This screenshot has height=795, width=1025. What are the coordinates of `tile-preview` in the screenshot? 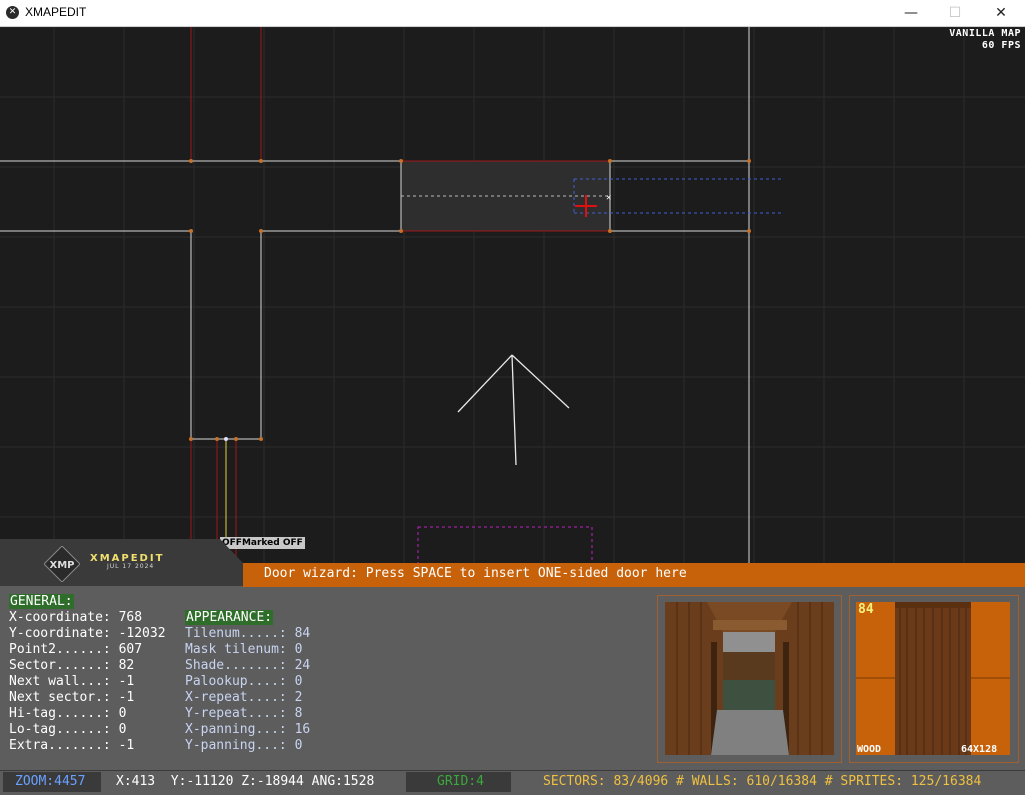 It's located at (933, 678).